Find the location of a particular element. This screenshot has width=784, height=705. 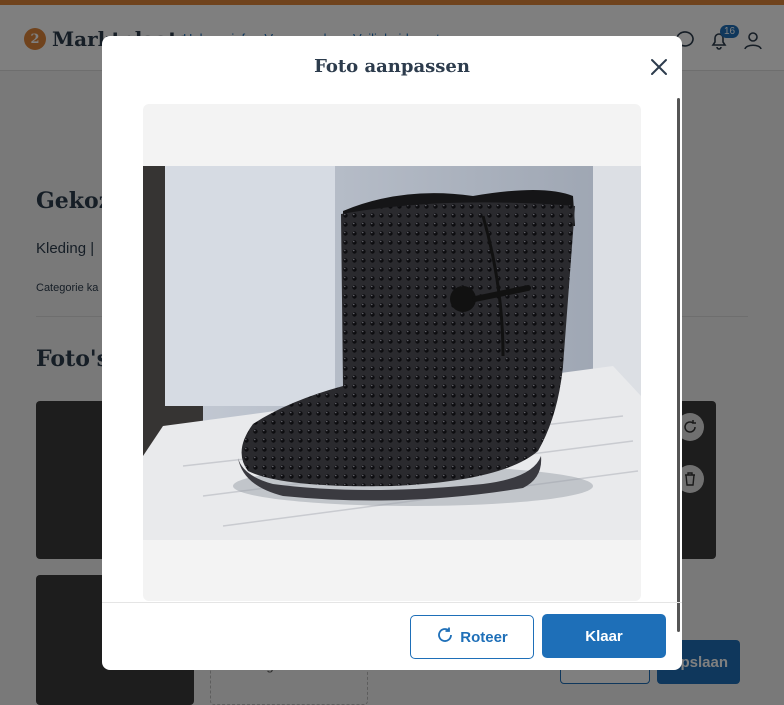

done-button: Klaar is located at coordinates (604, 636).